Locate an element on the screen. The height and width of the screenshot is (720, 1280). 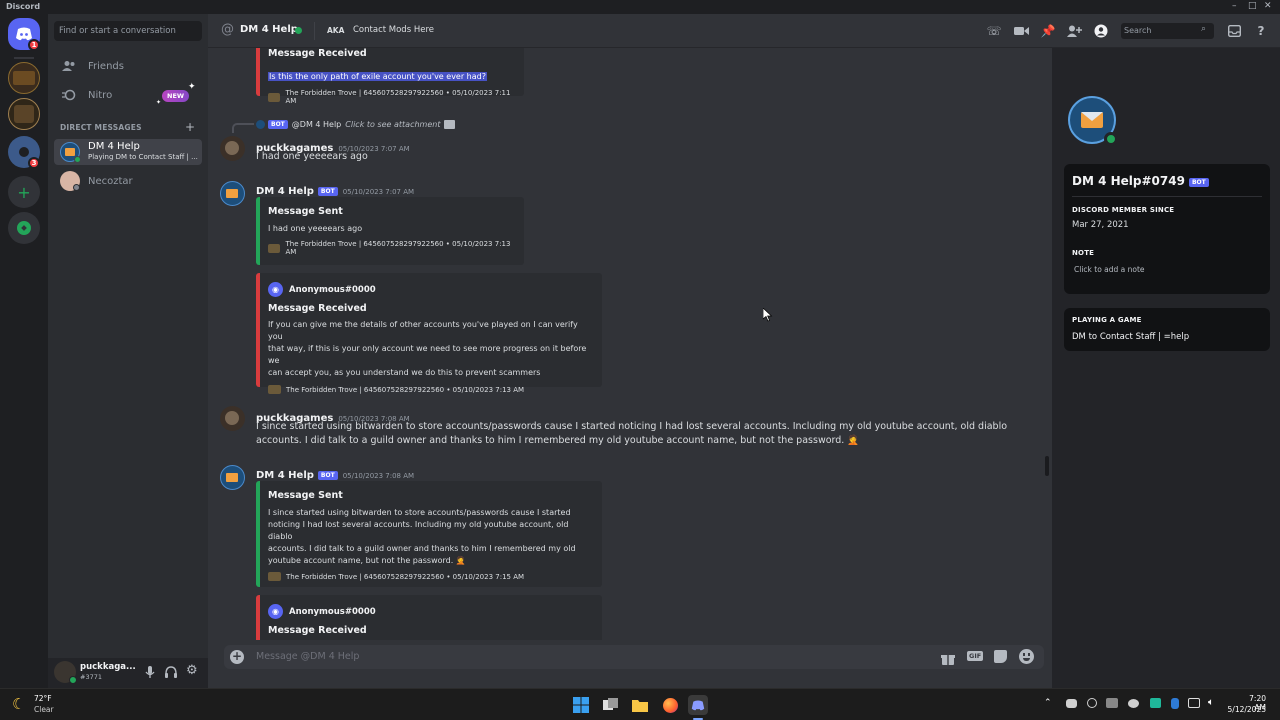
server-badge: 3 is located at coordinates (34, 163).